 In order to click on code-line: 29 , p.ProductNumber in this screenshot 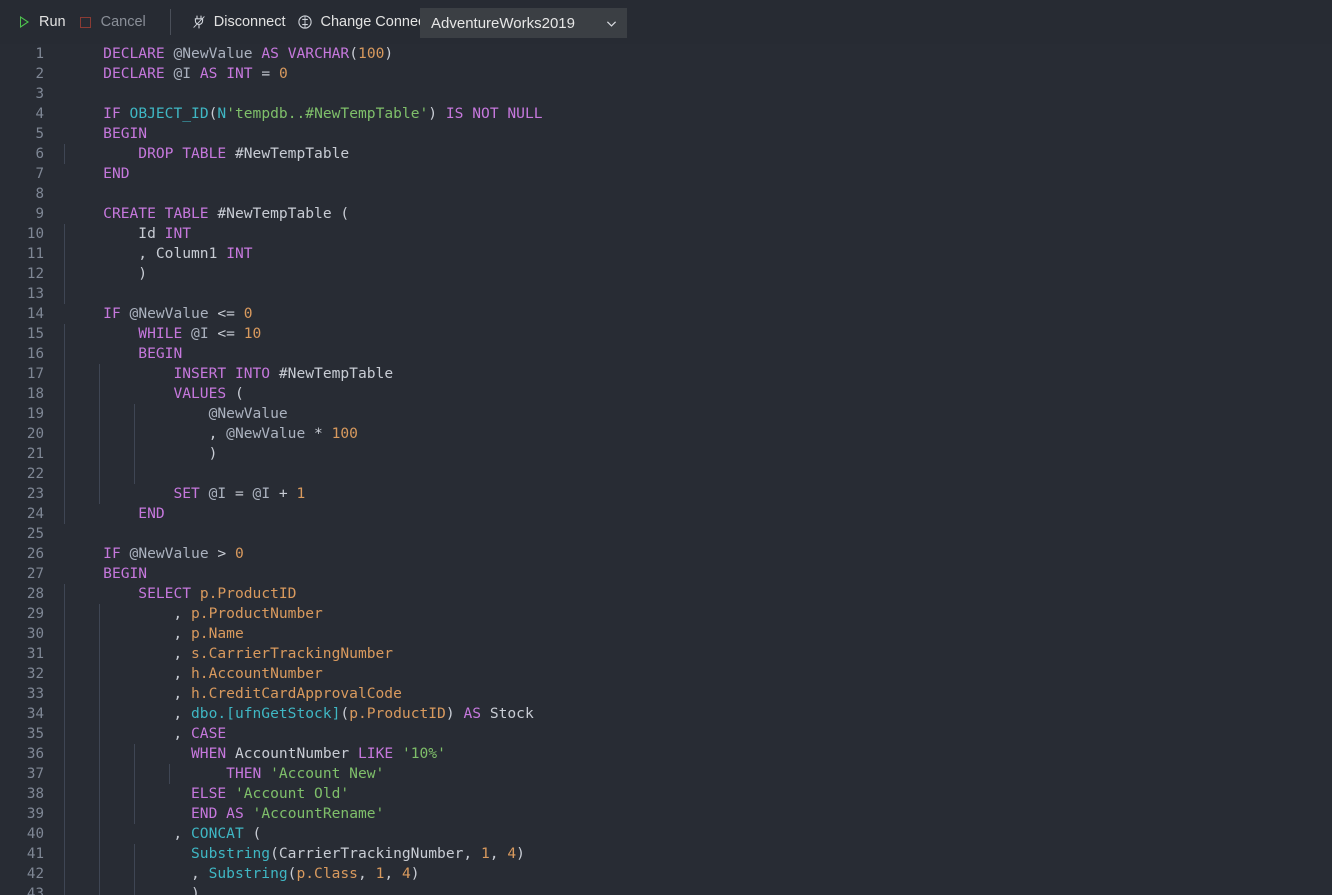, I will do `click(666, 614)`.